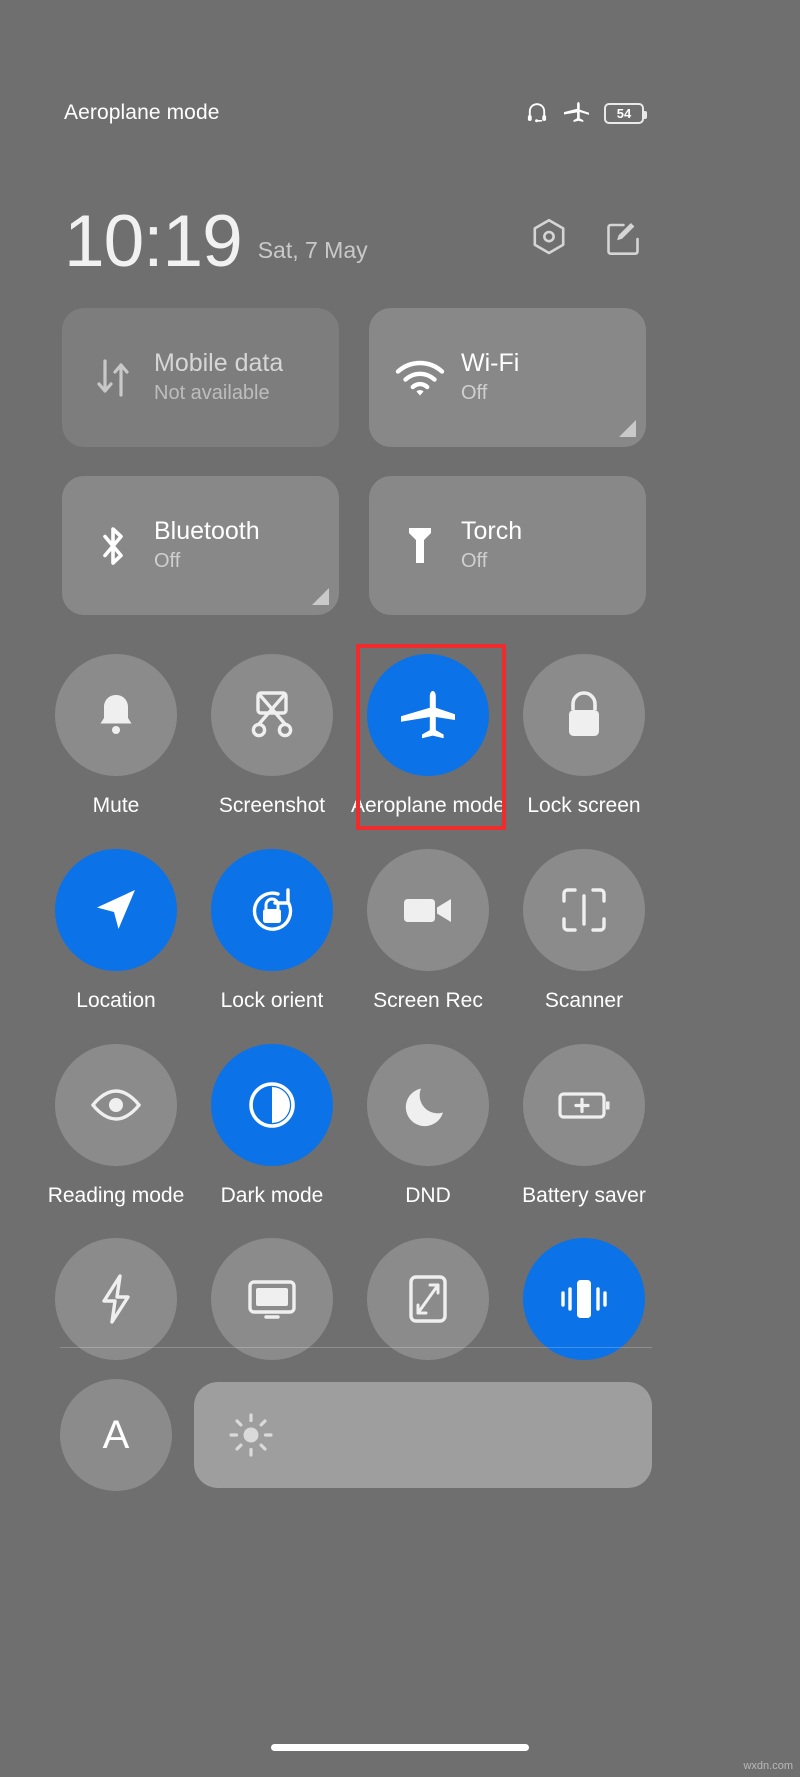  Describe the element at coordinates (400, 1747) in the screenshot. I see `home-indicator` at that location.